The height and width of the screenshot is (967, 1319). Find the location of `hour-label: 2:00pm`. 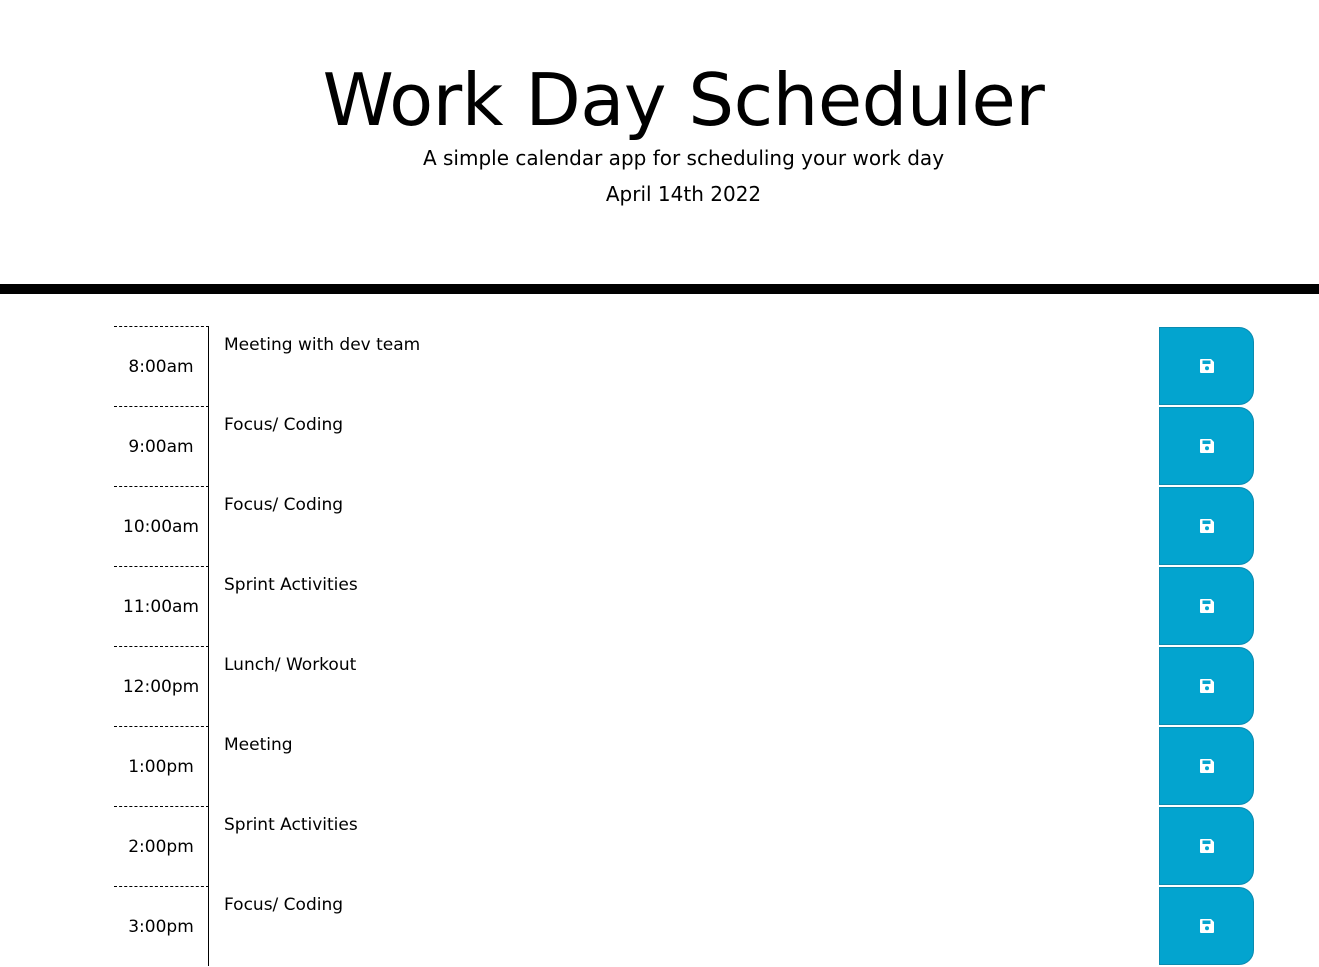

hour-label: 2:00pm is located at coordinates (161, 846).